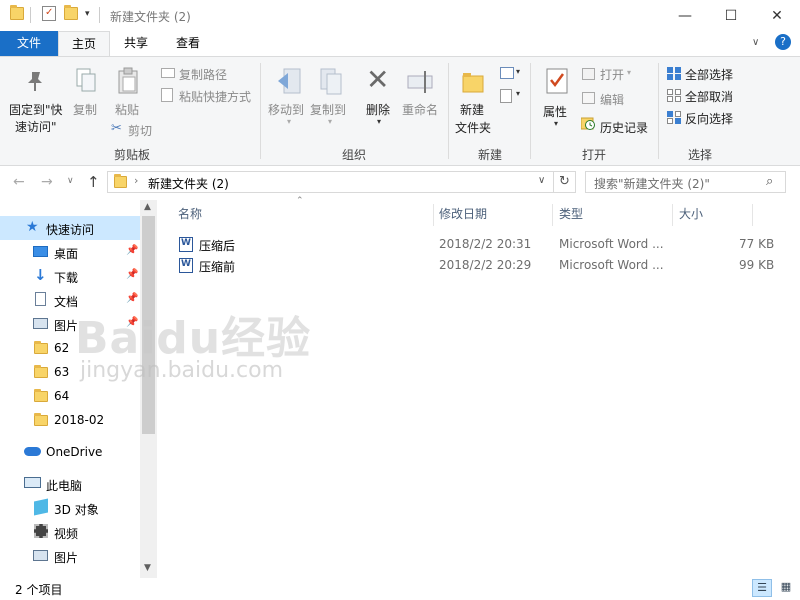 The width and height of the screenshot is (800, 600). What do you see at coordinates (473, 128) in the screenshot?
I see `new-folder-label: 文件夹` at bounding box center [473, 128].